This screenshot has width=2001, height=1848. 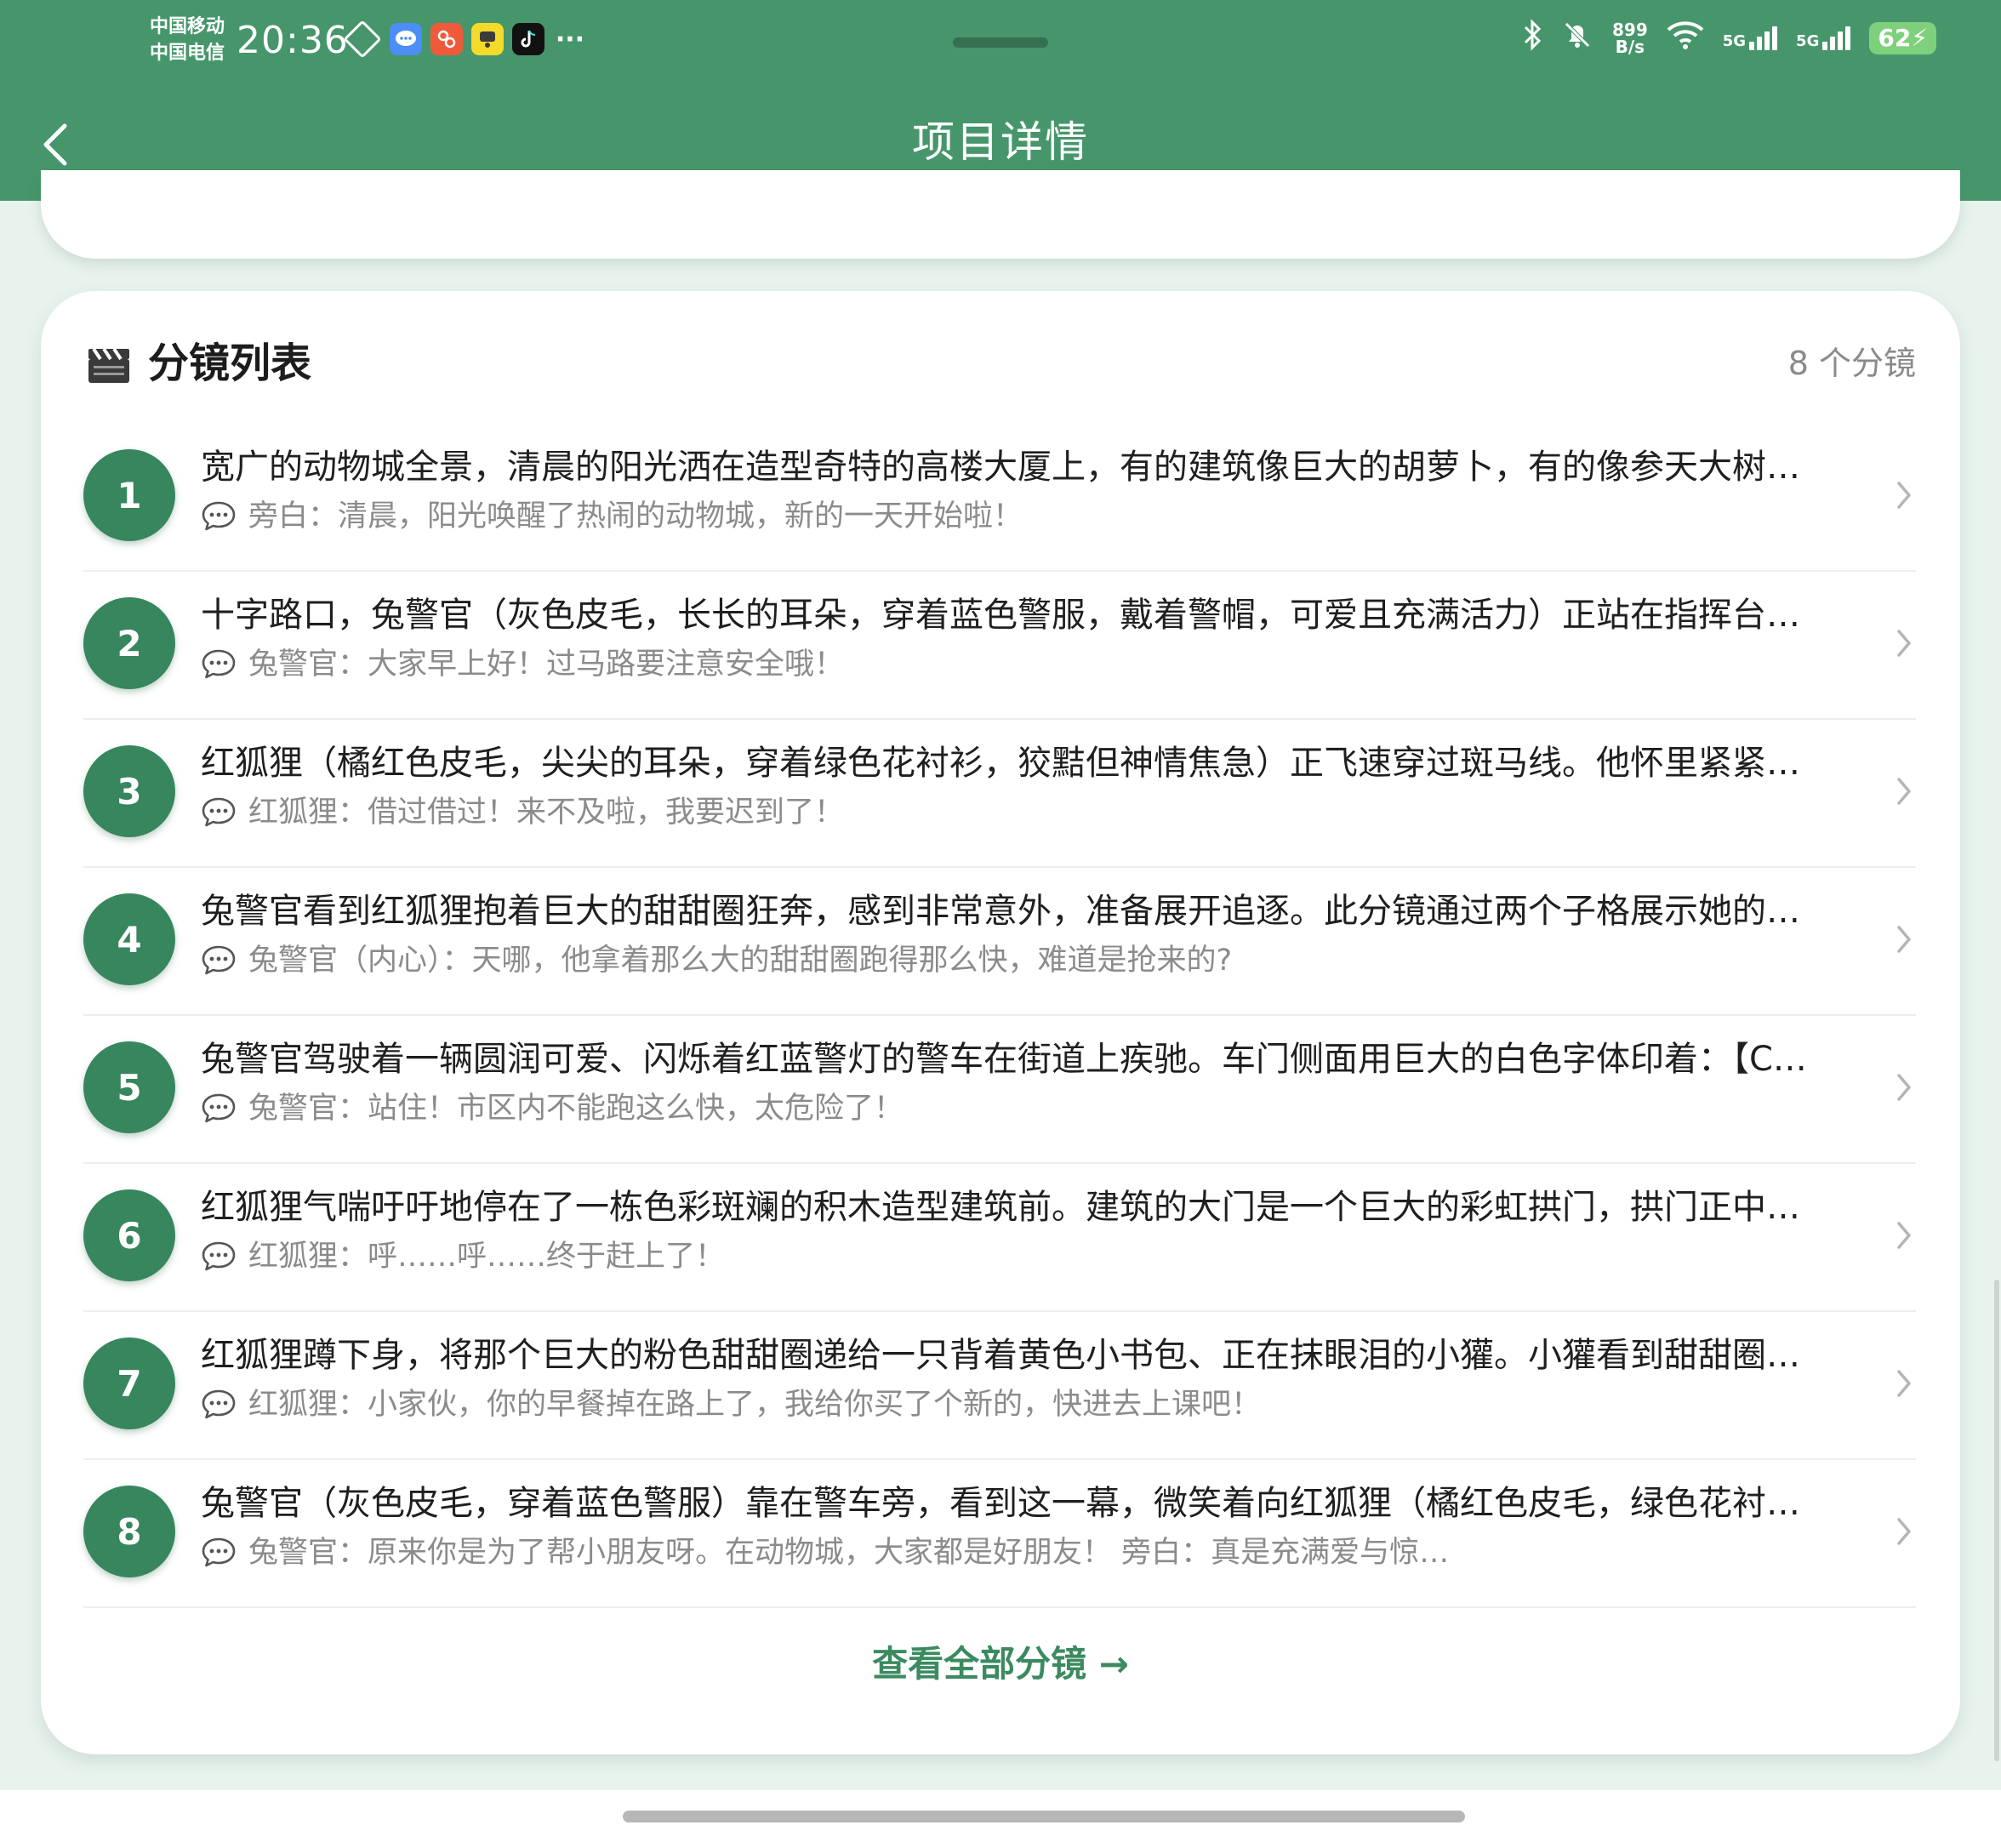 What do you see at coordinates (528, 39) in the screenshot?
I see `tiktok-icon` at bounding box center [528, 39].